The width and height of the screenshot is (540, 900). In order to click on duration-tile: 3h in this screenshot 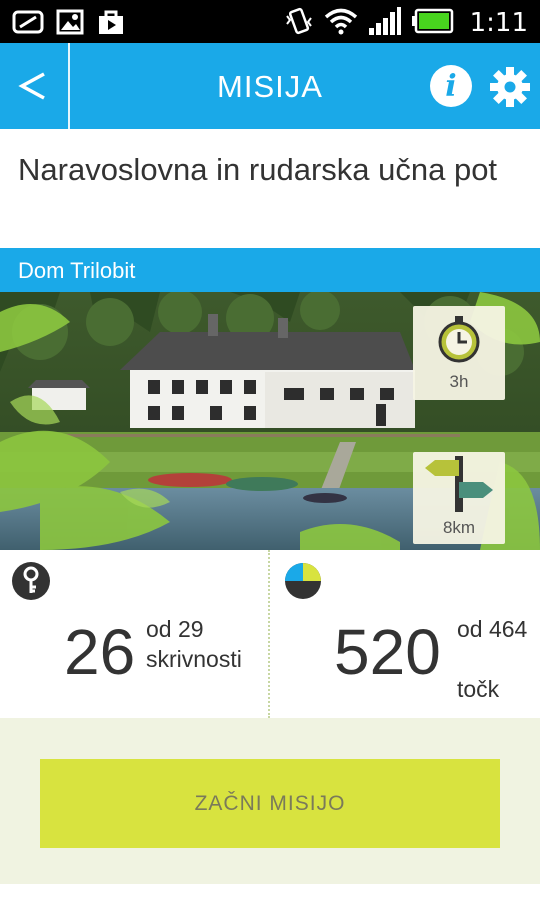, I will do `click(459, 353)`.